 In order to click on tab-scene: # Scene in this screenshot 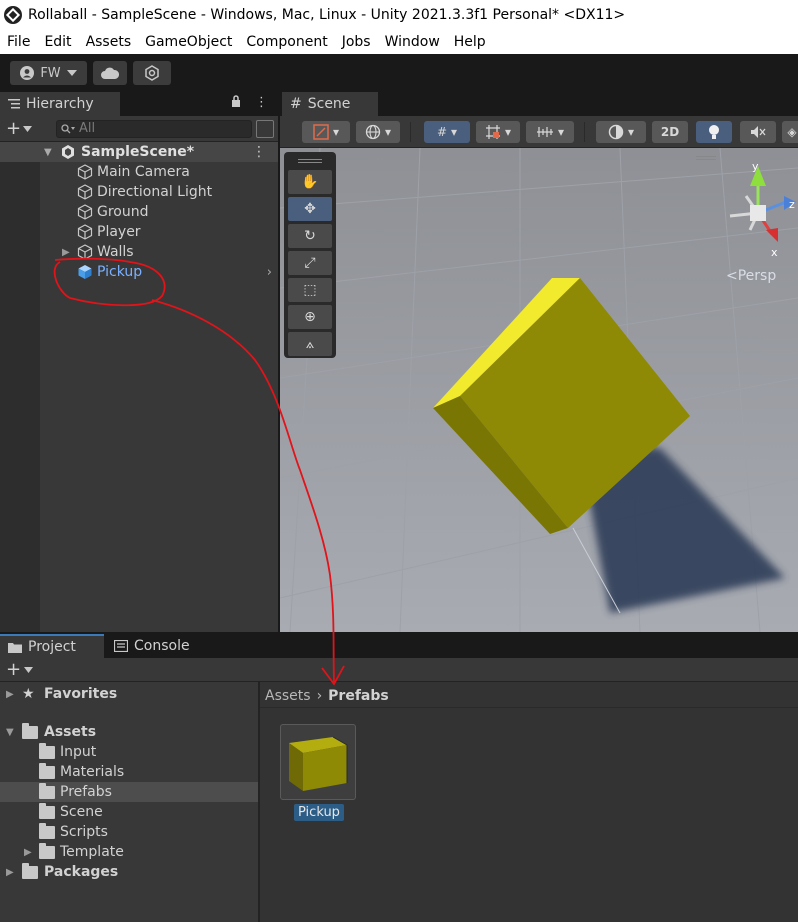, I will do `click(330, 104)`.